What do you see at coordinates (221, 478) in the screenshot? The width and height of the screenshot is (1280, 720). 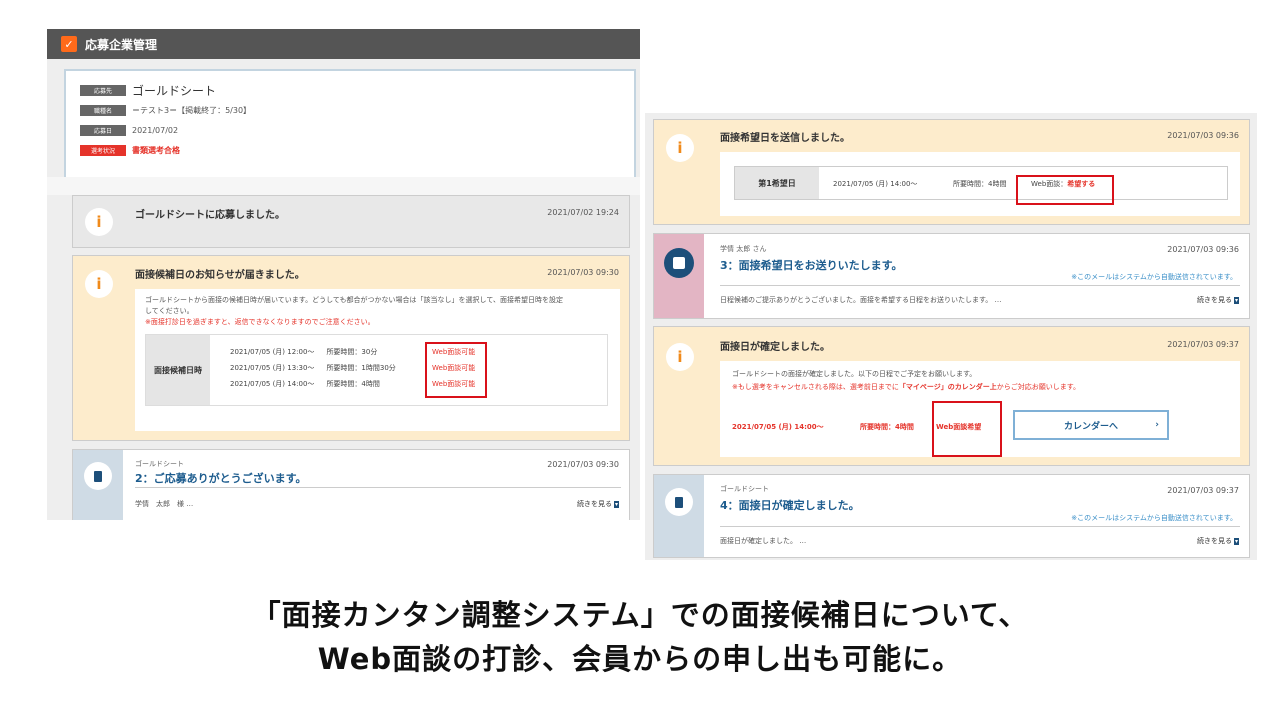 I see `message-title: 2：ご応募ありがとうございます。` at bounding box center [221, 478].